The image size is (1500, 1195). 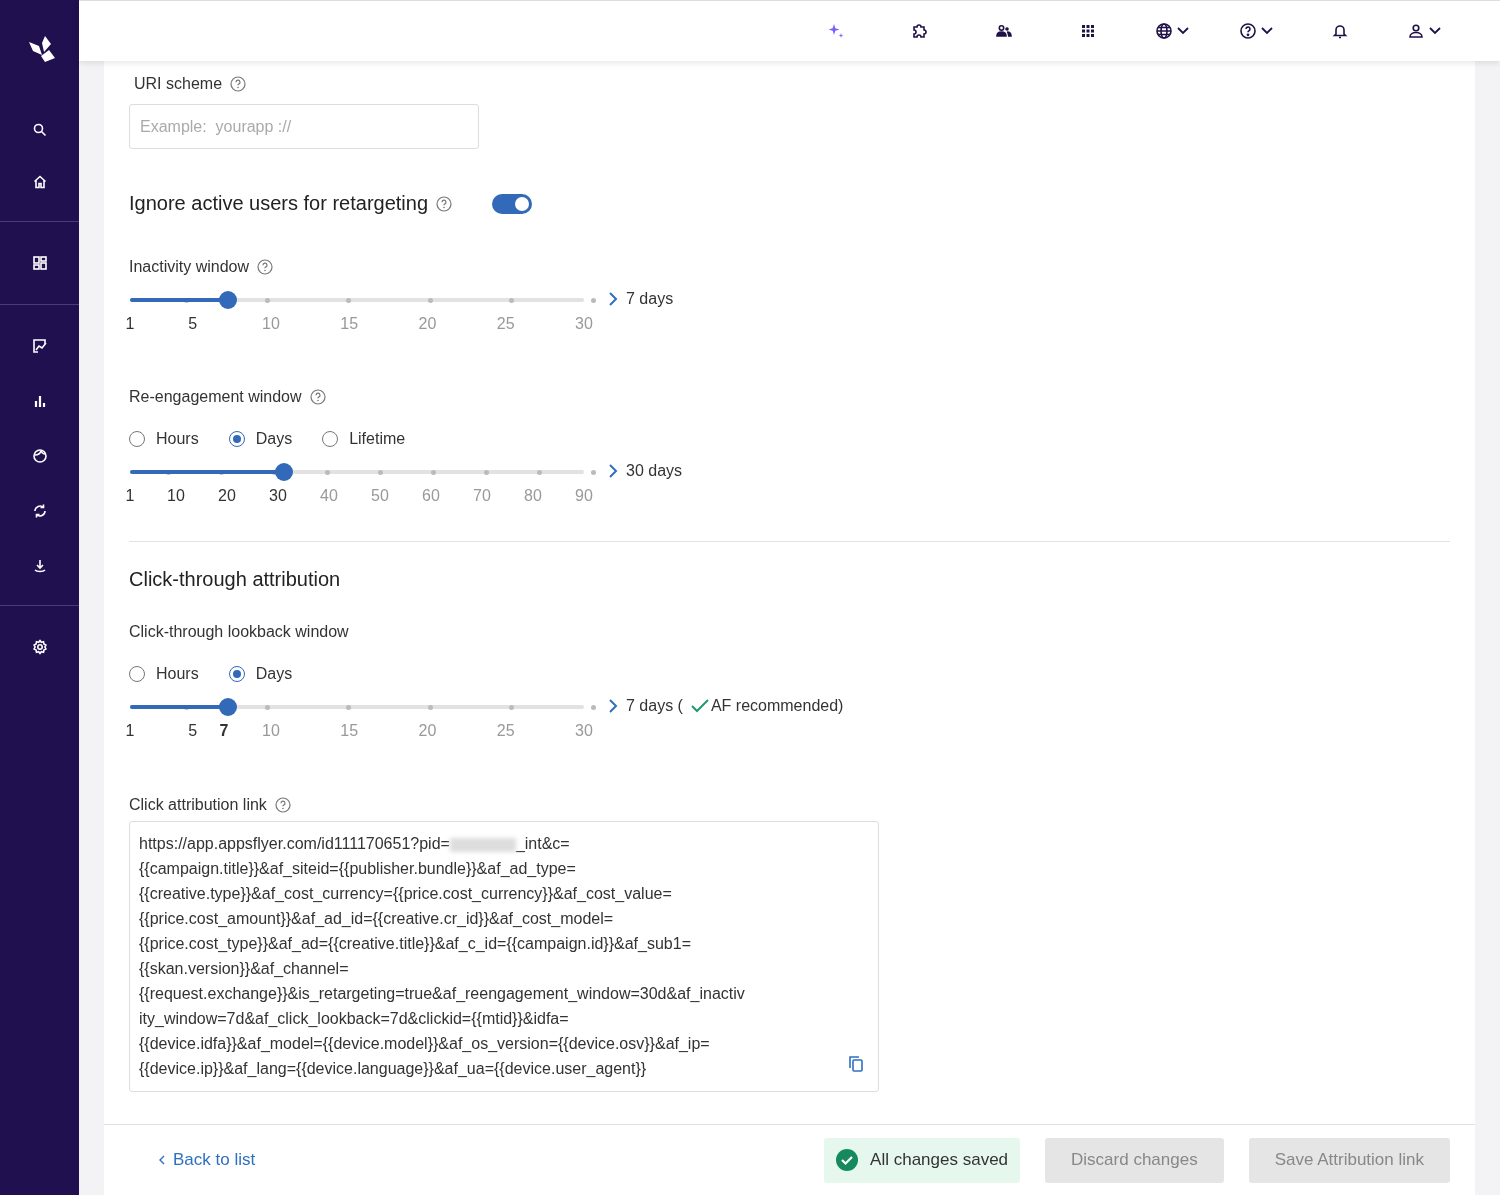 I want to click on people-icon, so click(x=1004, y=31).